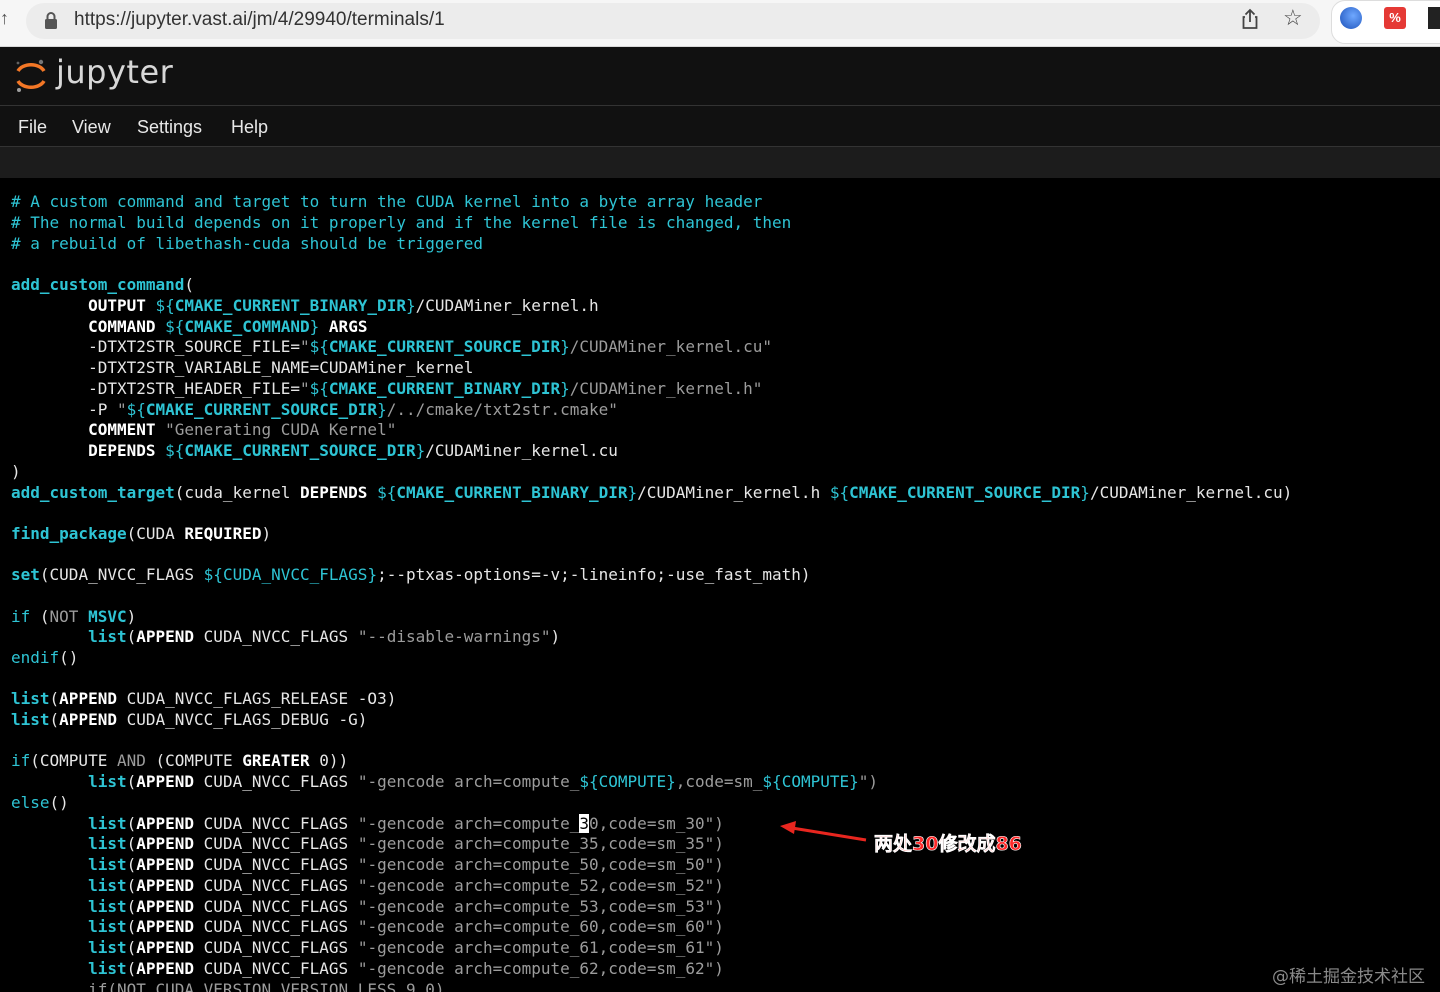  What do you see at coordinates (189, 719) in the screenshot?
I see `terminal-line: list(APPEND CUDA_NVCC_FLAGS_DEBUG -G)` at bounding box center [189, 719].